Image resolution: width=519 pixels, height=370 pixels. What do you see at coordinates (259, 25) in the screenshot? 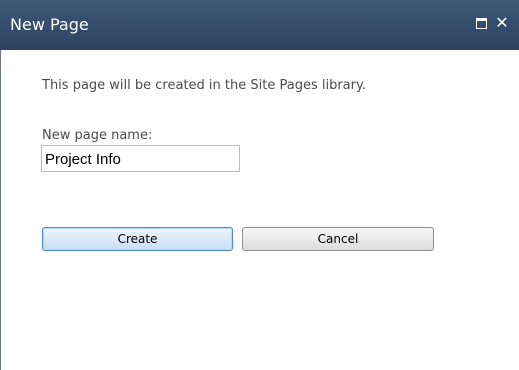
I see `dialog-title-bar: New Page ✕` at bounding box center [259, 25].